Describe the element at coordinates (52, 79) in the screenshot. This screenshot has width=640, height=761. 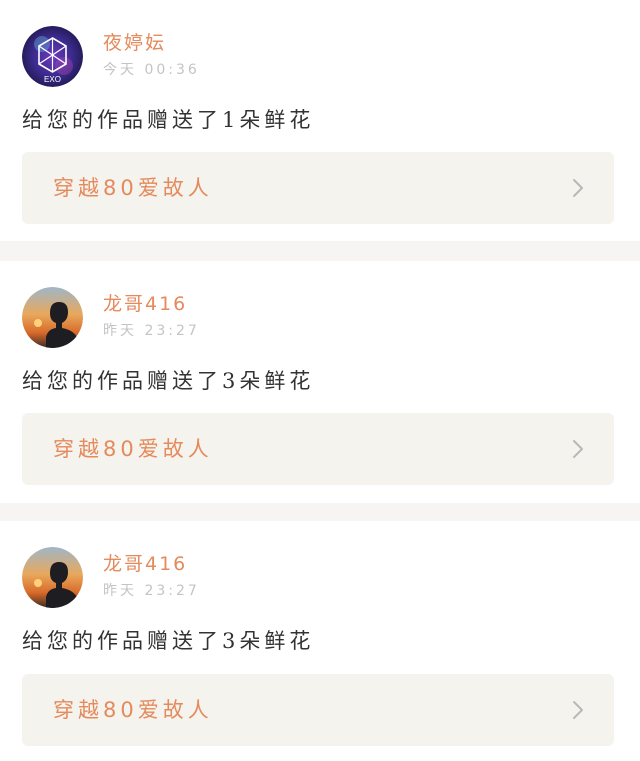
I see `svg-text: EXO` at that location.